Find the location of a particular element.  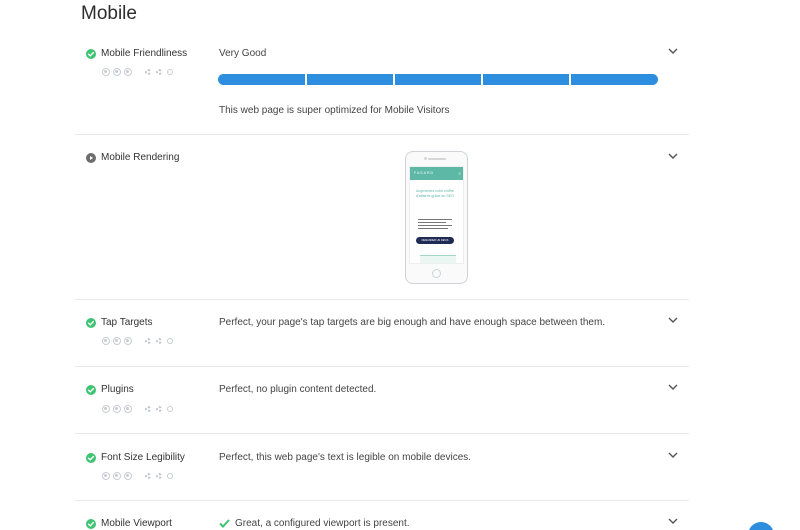

desktop-icon is located at coordinates (106, 72).